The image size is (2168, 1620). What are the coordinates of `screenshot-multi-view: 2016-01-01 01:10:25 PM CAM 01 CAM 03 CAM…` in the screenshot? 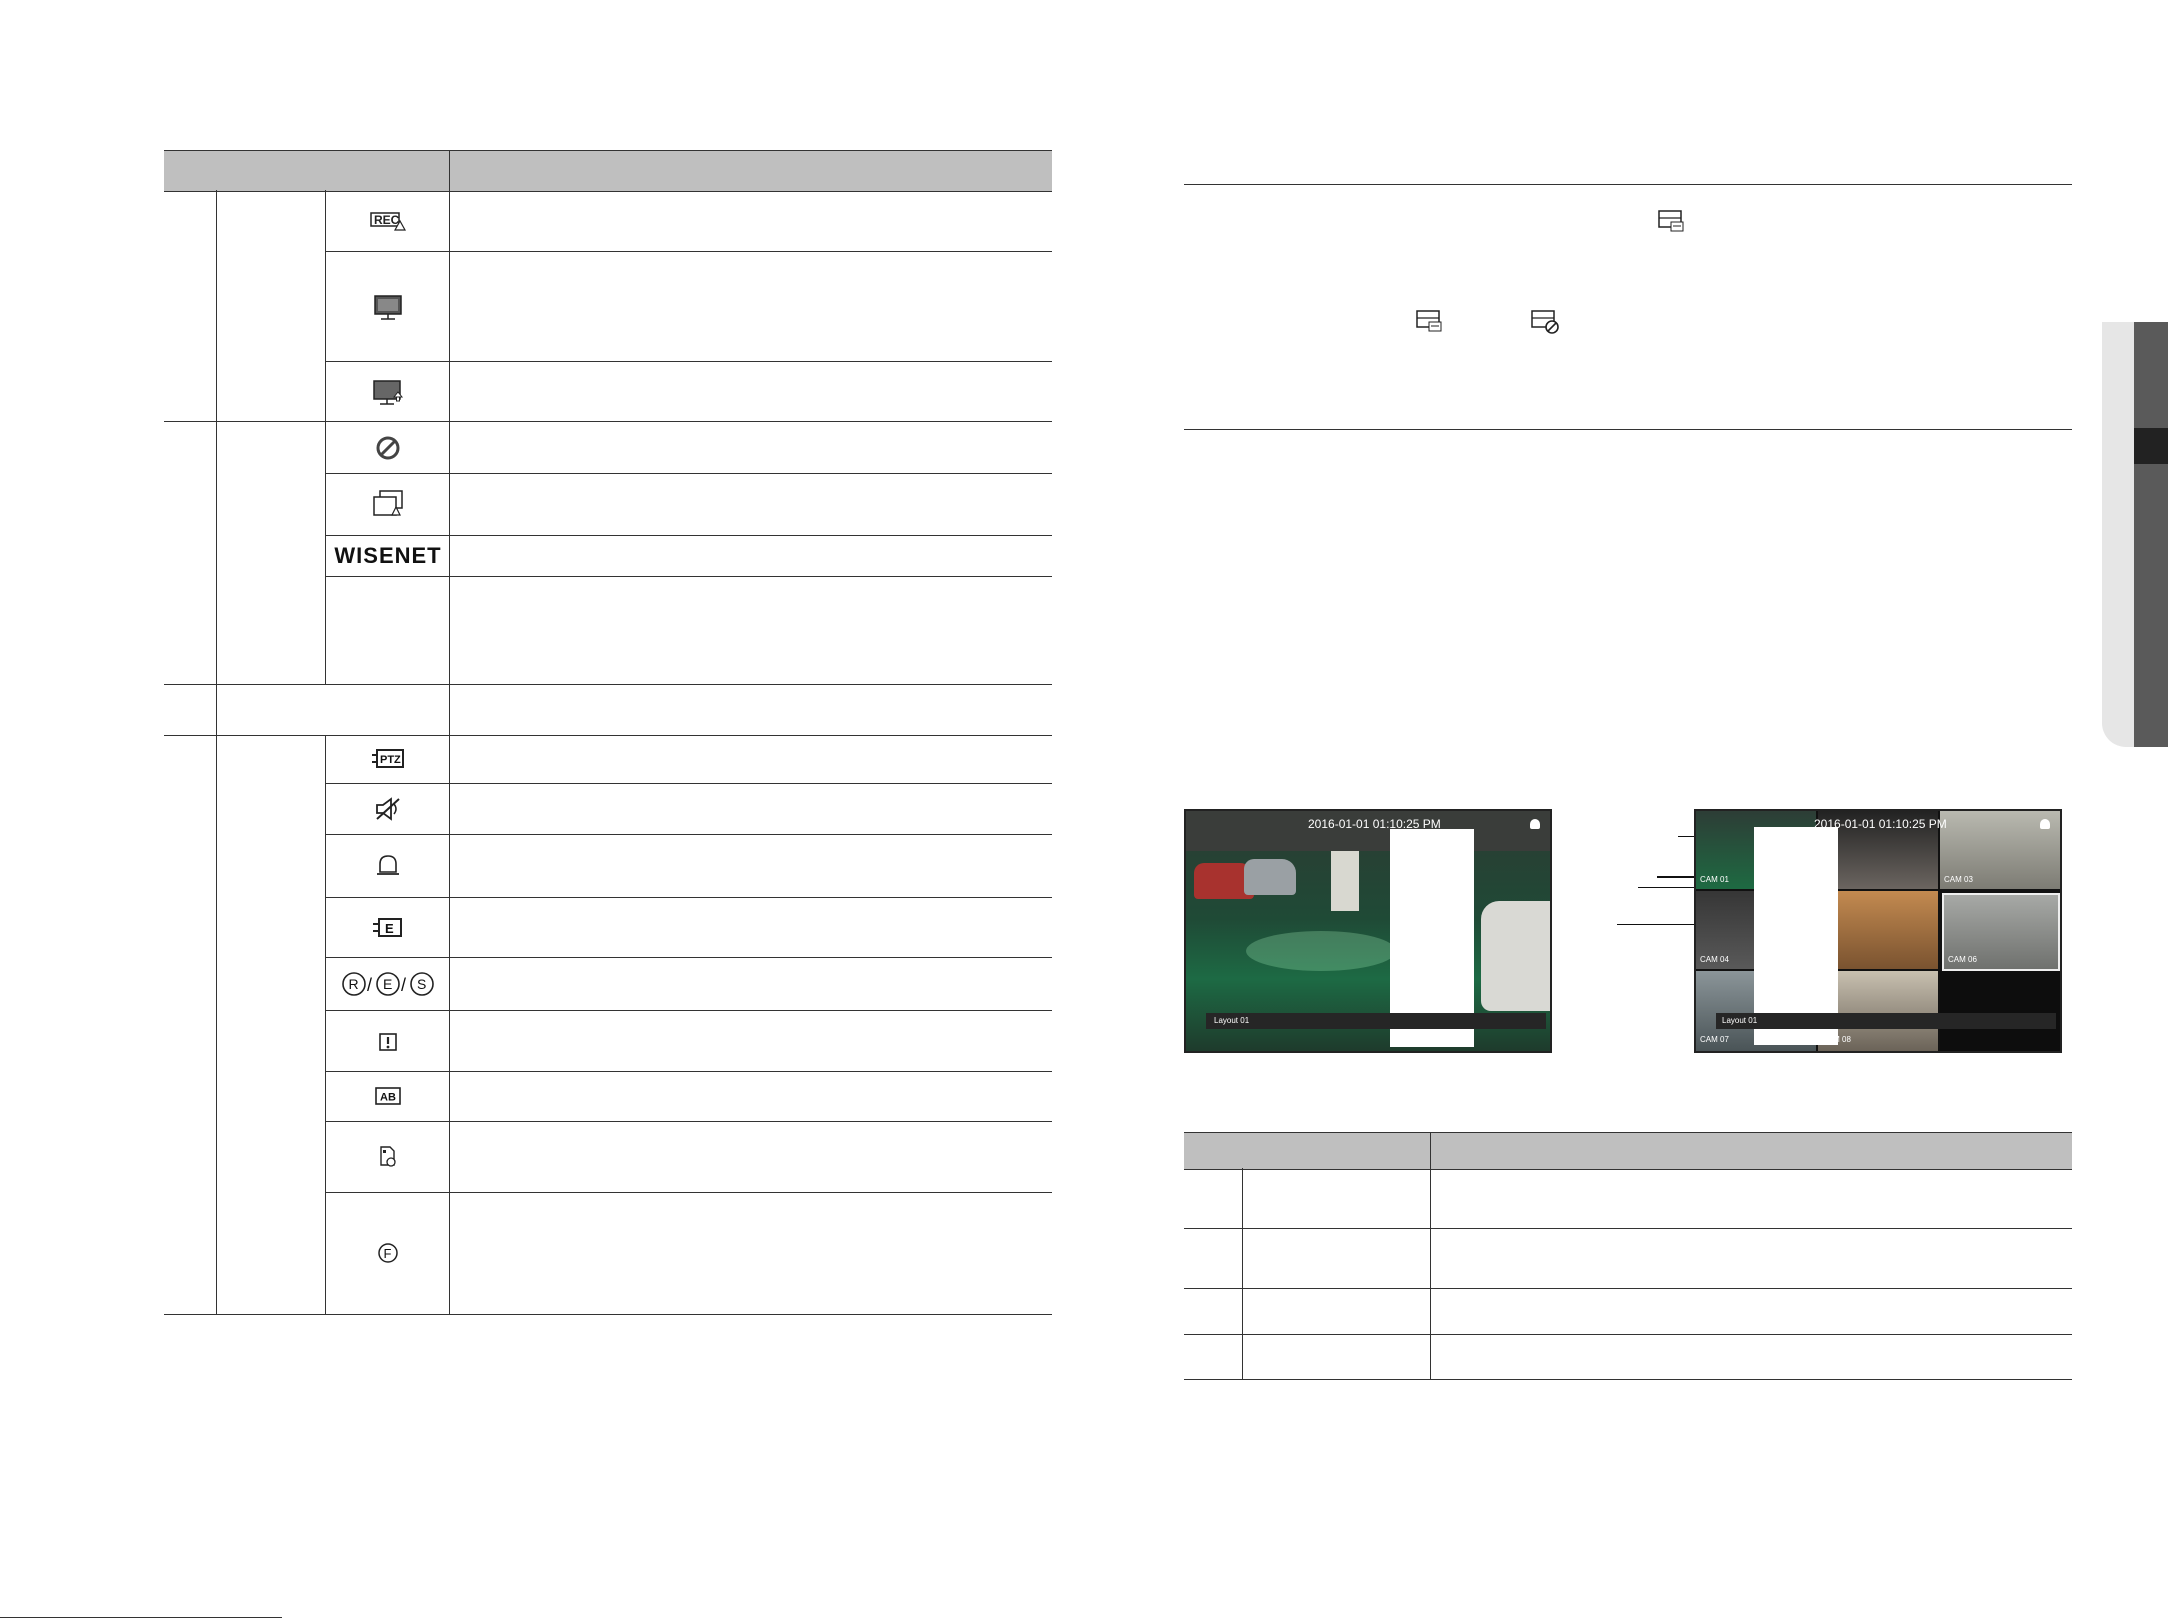 It's located at (1878, 931).